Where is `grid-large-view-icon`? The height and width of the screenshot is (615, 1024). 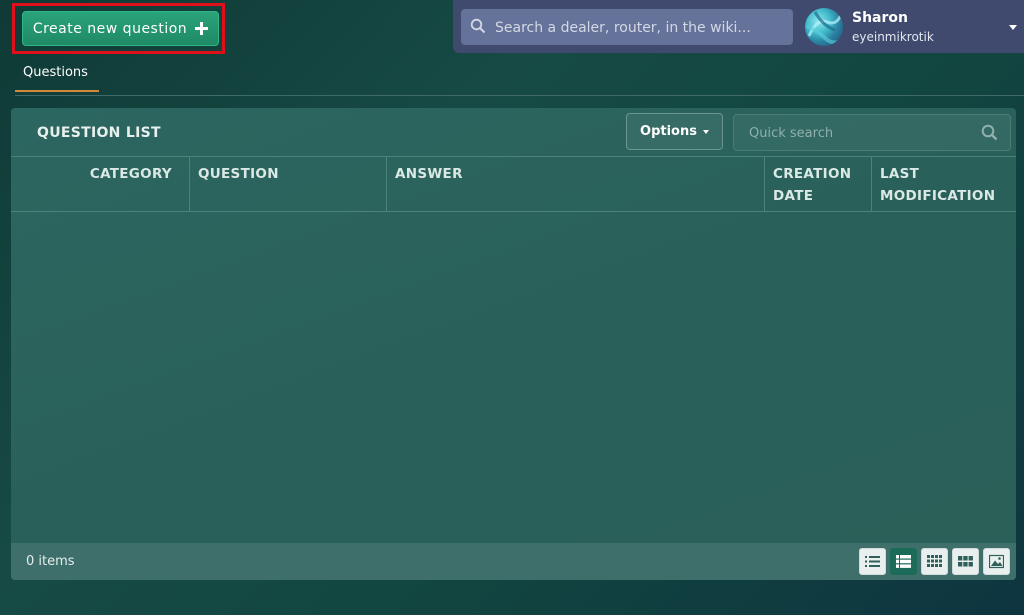 grid-large-view-icon is located at coordinates (965, 561).